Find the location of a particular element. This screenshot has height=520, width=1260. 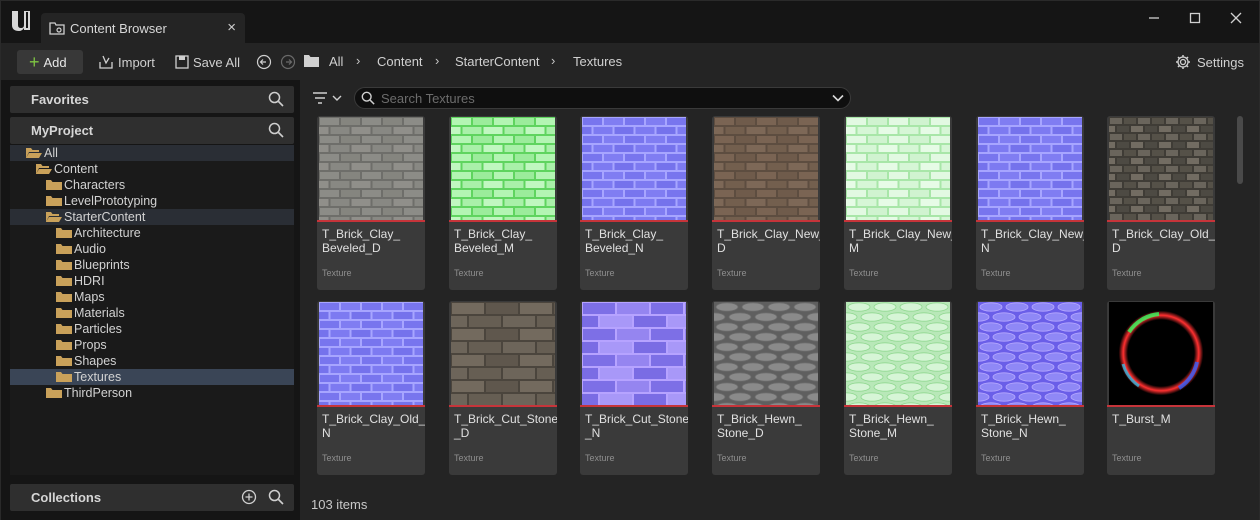

folder-open-icon is located at coordinates (54, 217).